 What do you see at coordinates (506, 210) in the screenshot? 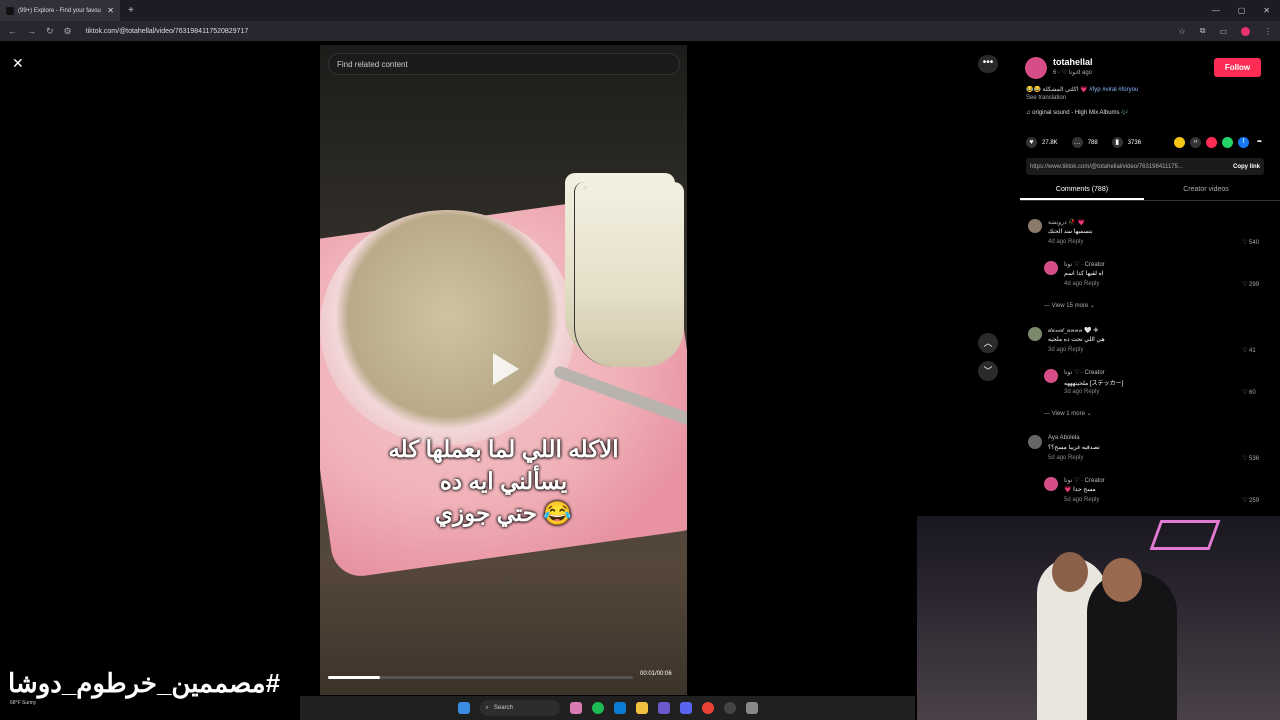
I see `search-bar: Find related content ⌕` at bounding box center [506, 210].